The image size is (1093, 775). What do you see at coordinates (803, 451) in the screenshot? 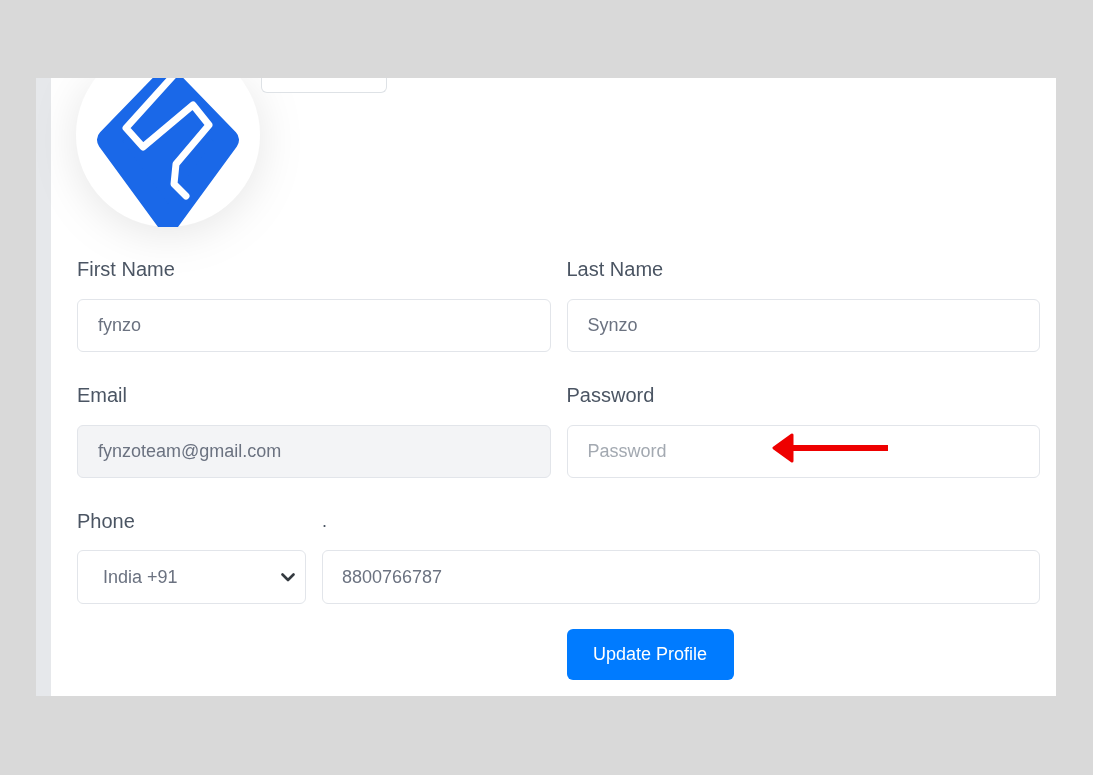
I see `input-field: Password` at bounding box center [803, 451].